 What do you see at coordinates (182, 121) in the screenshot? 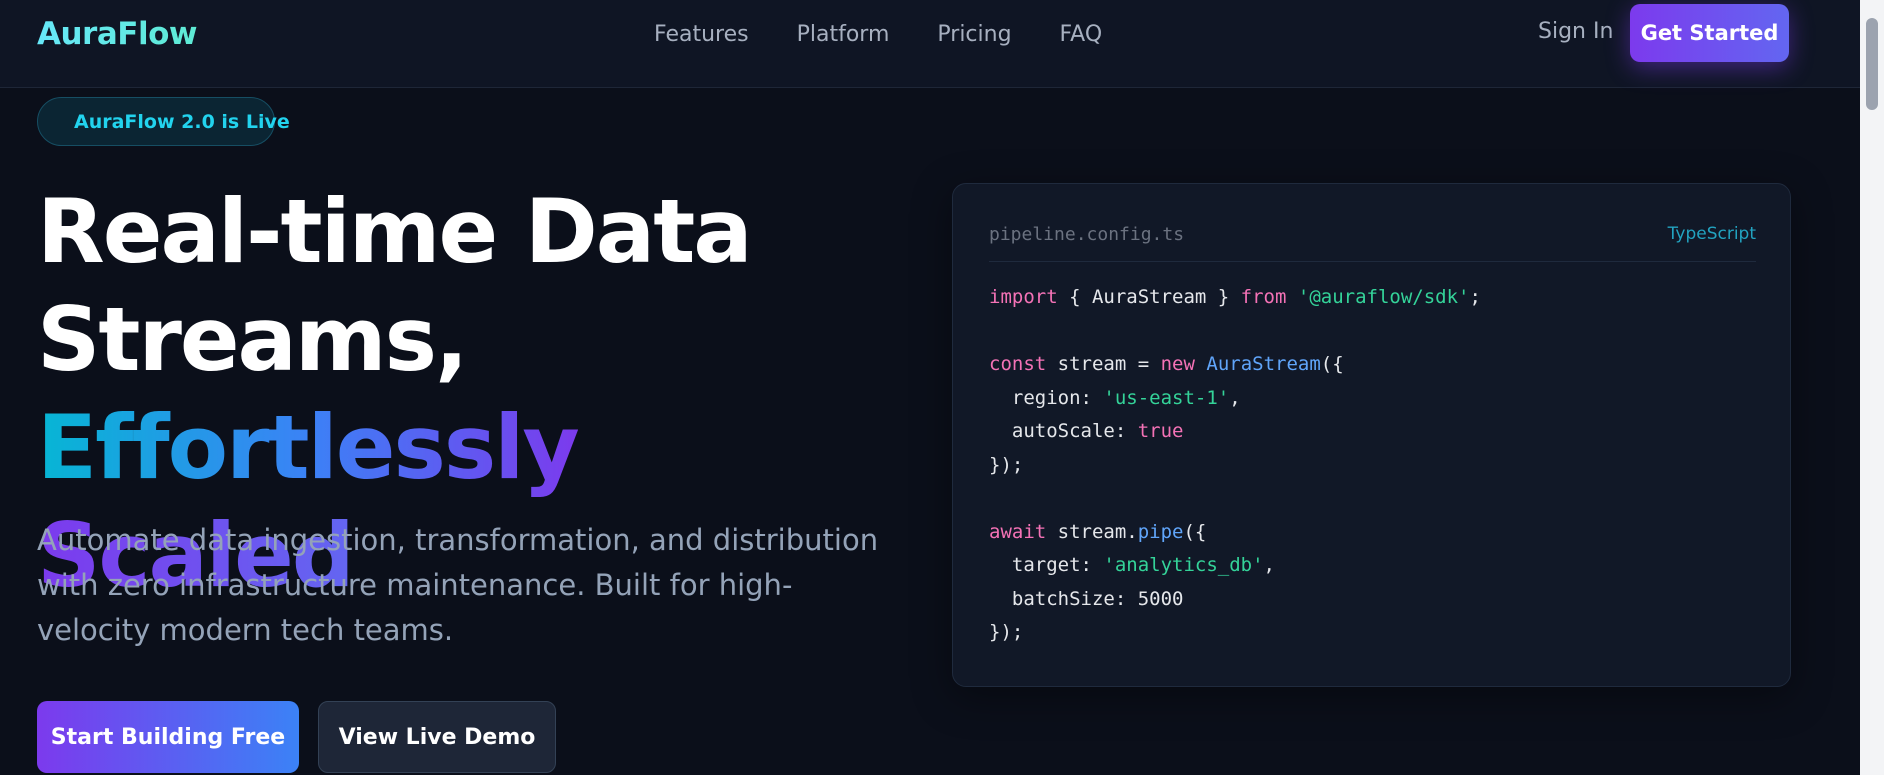
I see `badge-text: AuraFlow 2.0 is Live` at bounding box center [182, 121].